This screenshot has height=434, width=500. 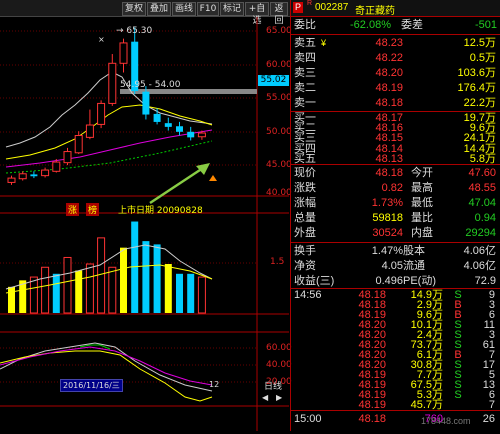 I want to click on stat-value: 29294, so click(x=480, y=233).